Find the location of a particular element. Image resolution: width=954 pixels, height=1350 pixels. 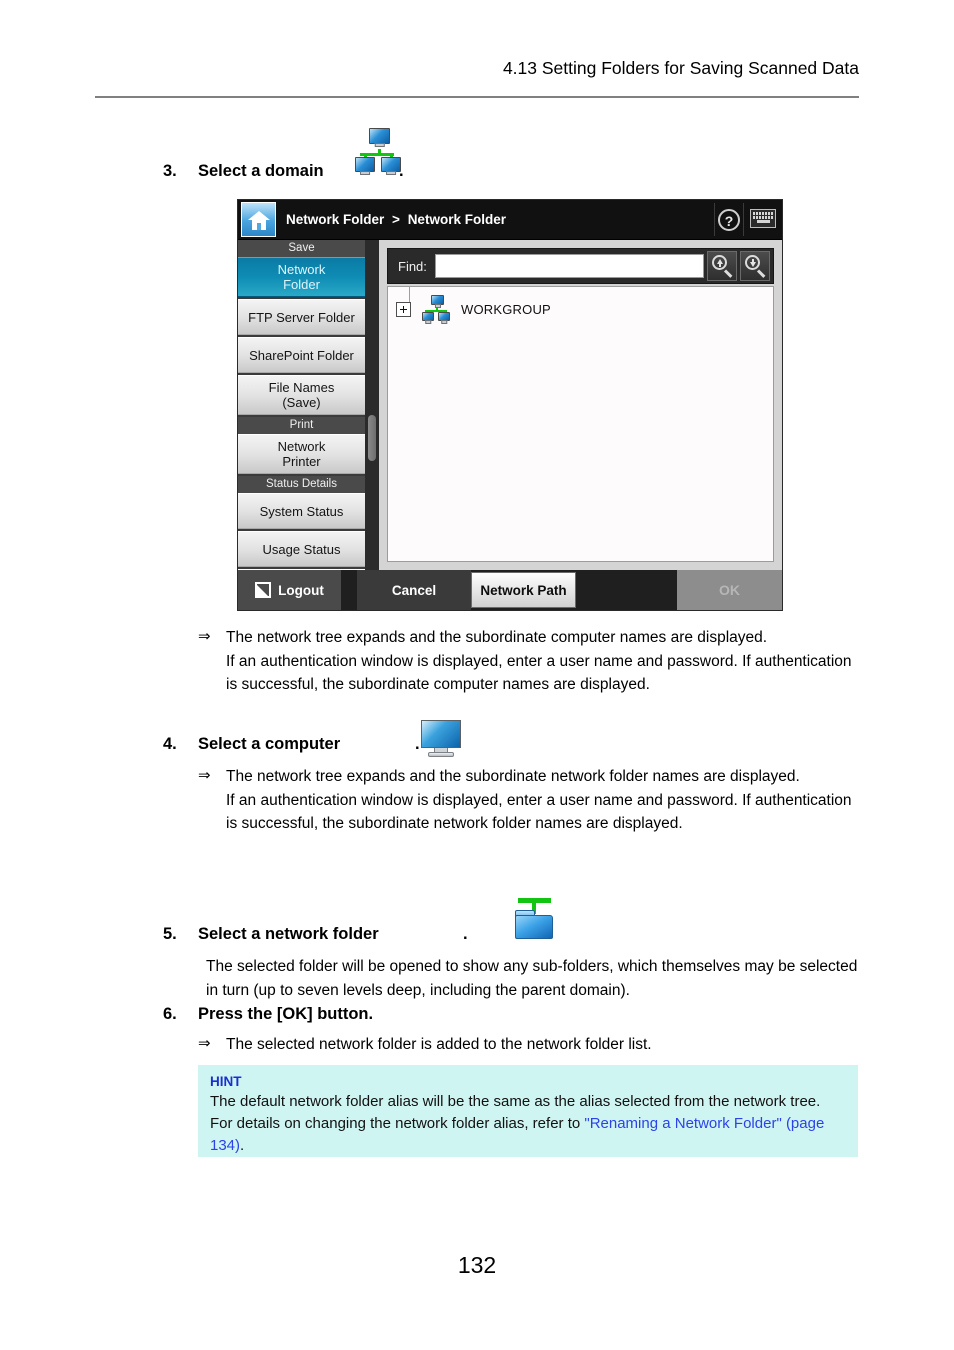

ok-label: OK is located at coordinates (729, 590).